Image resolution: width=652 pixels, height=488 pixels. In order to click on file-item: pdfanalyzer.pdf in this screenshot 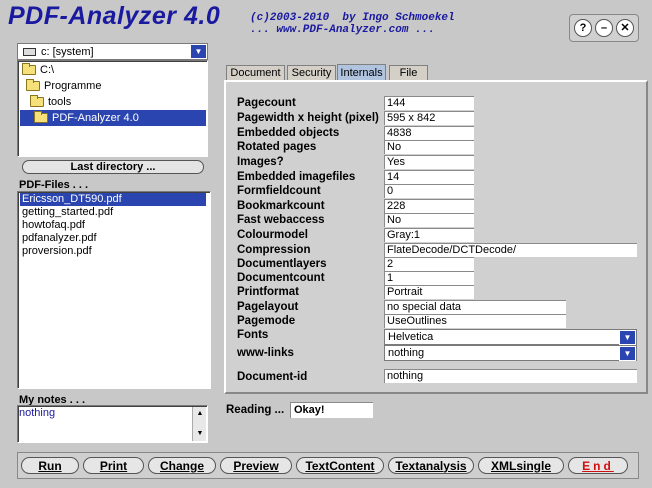, I will do `click(59, 238)`.